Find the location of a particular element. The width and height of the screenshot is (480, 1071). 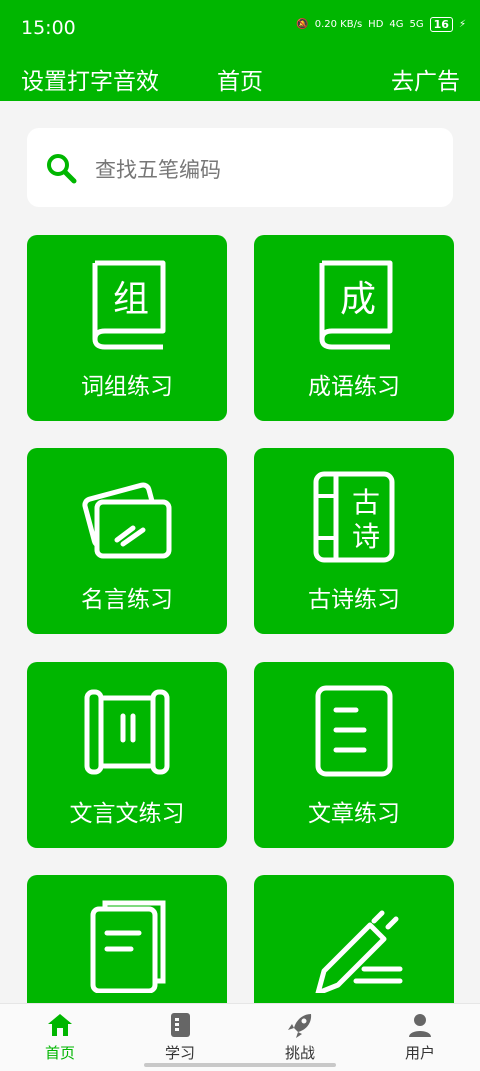

mute-icon: 🔕 is located at coordinates (302, 24).